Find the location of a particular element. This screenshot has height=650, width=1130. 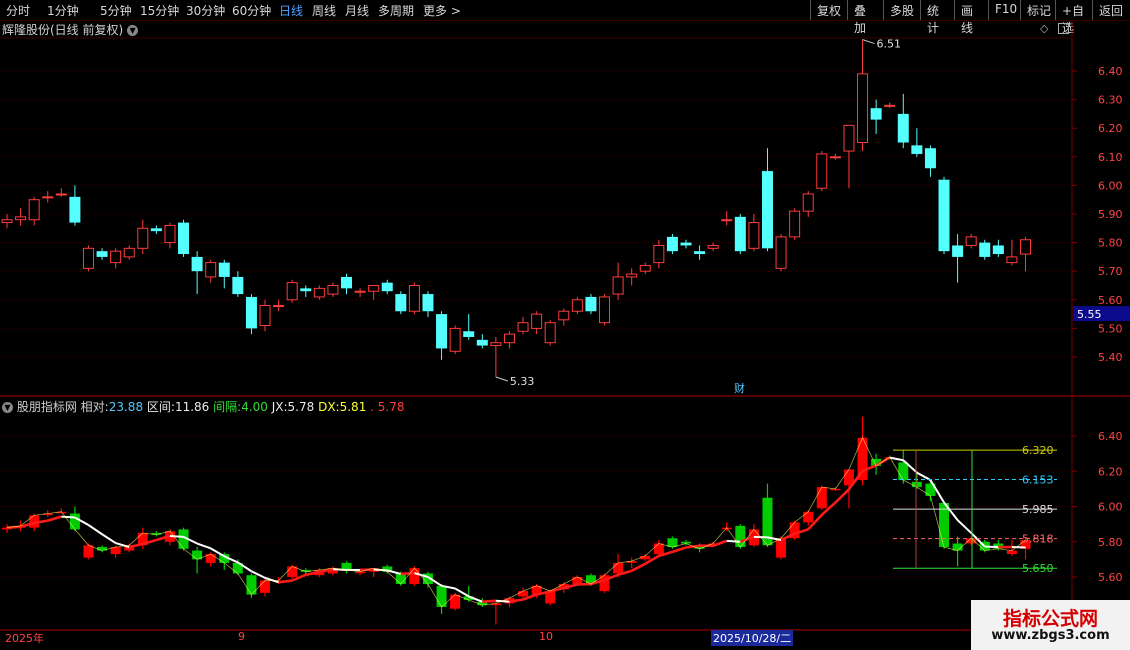

main-price-label: 5.50 is located at coordinates (1110, 328).